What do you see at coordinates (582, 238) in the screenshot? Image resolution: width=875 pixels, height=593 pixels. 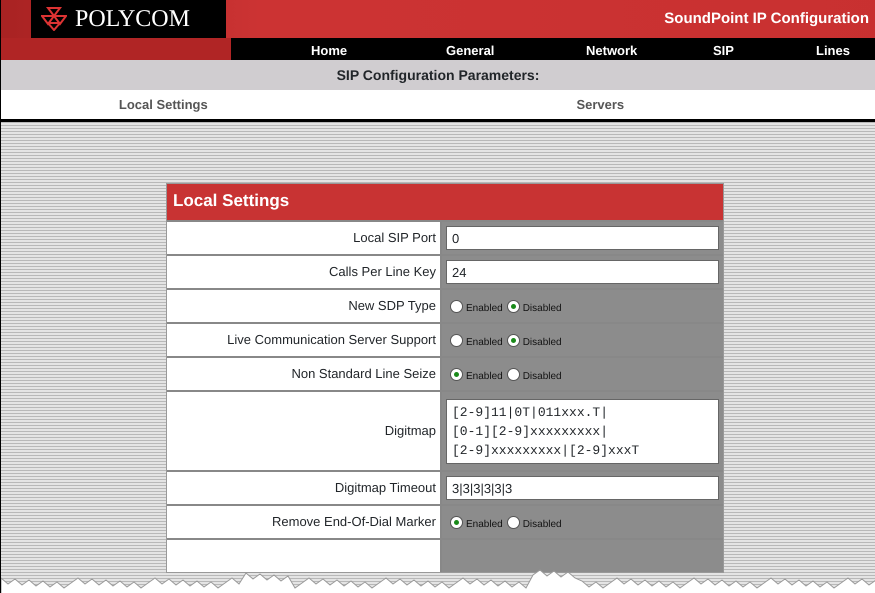 I see `input-field: 0` at bounding box center [582, 238].